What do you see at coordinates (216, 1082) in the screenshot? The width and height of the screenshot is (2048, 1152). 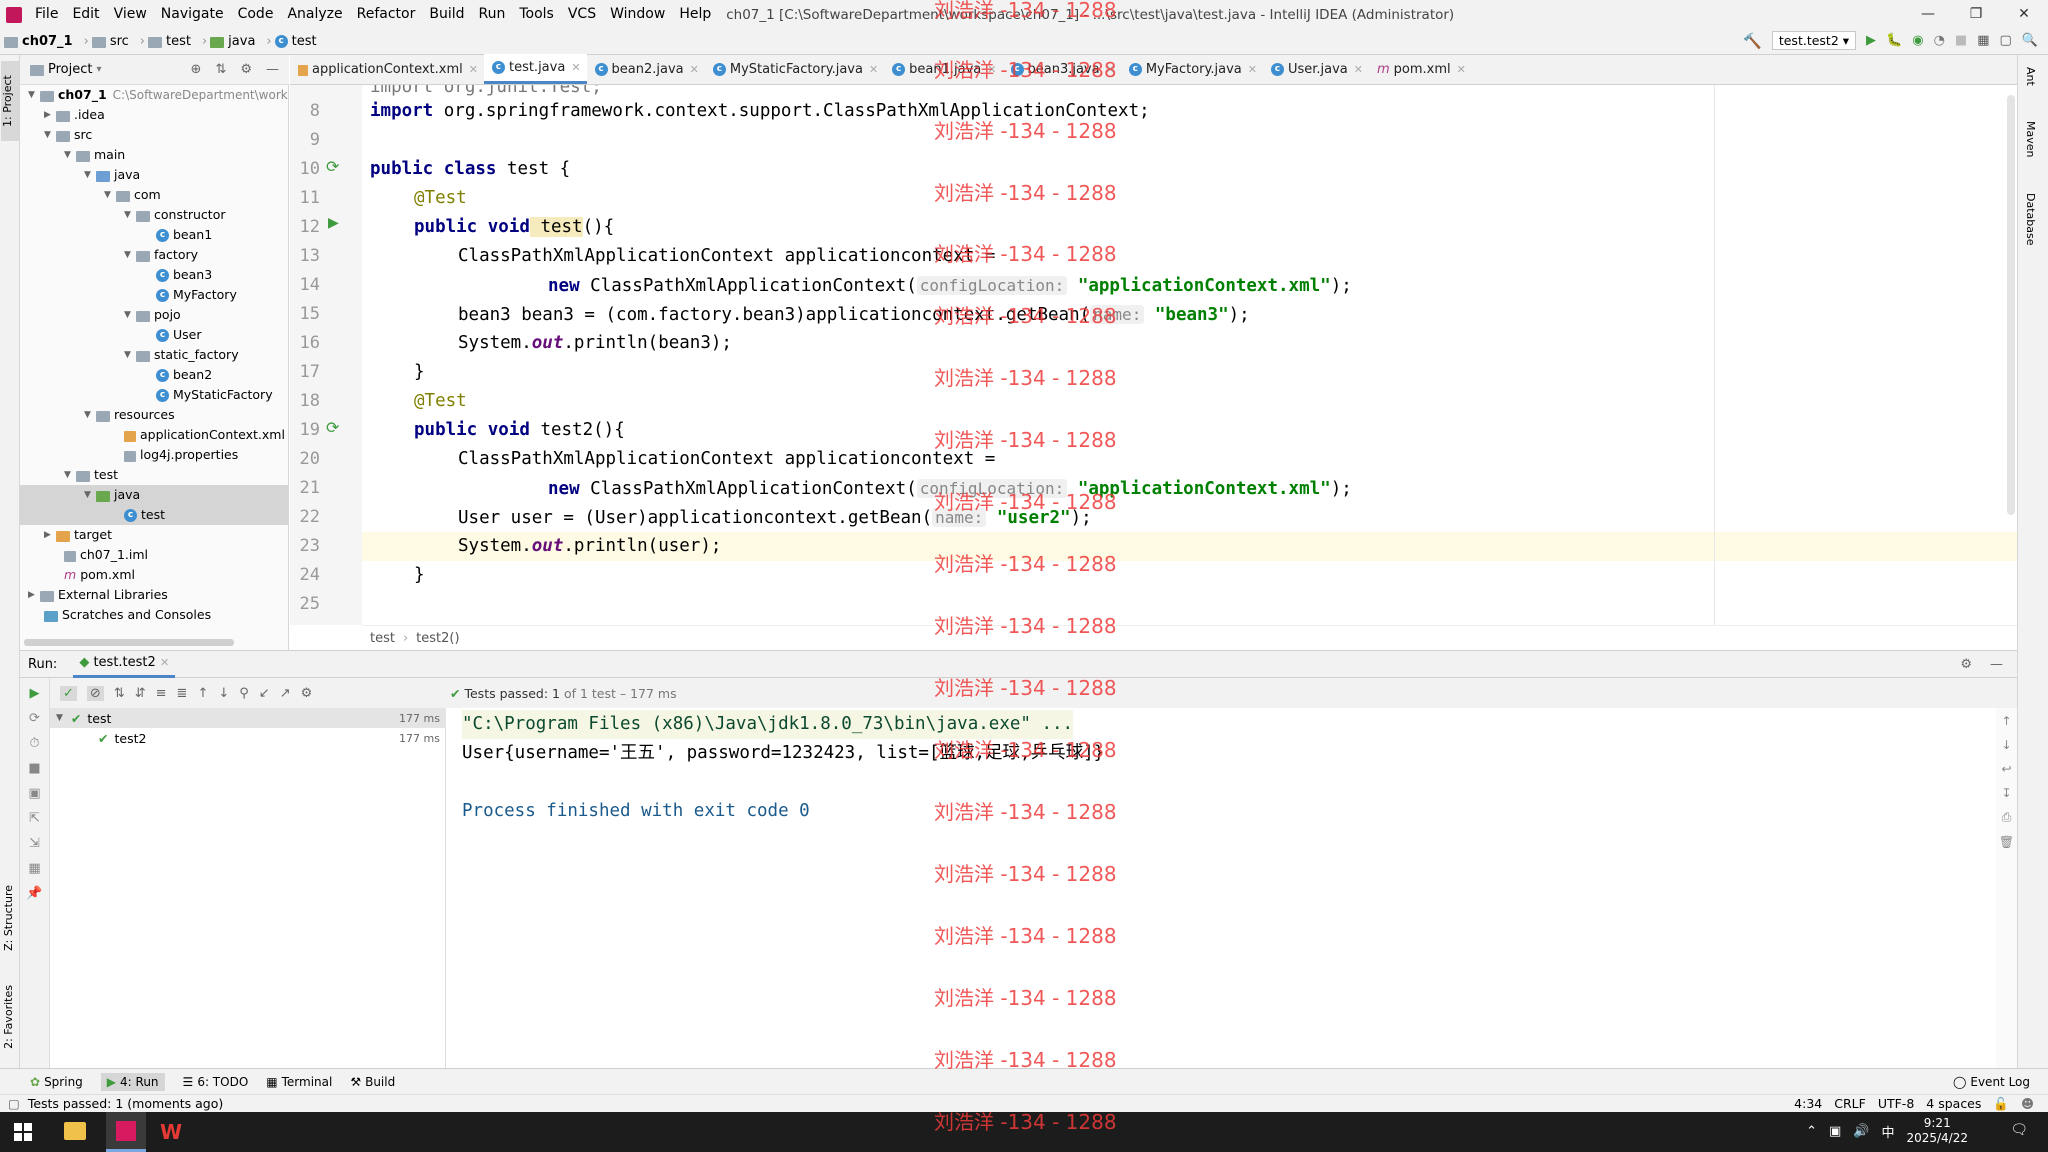 I see `toolwindow-todo: ☰ 6: TODO` at bounding box center [216, 1082].